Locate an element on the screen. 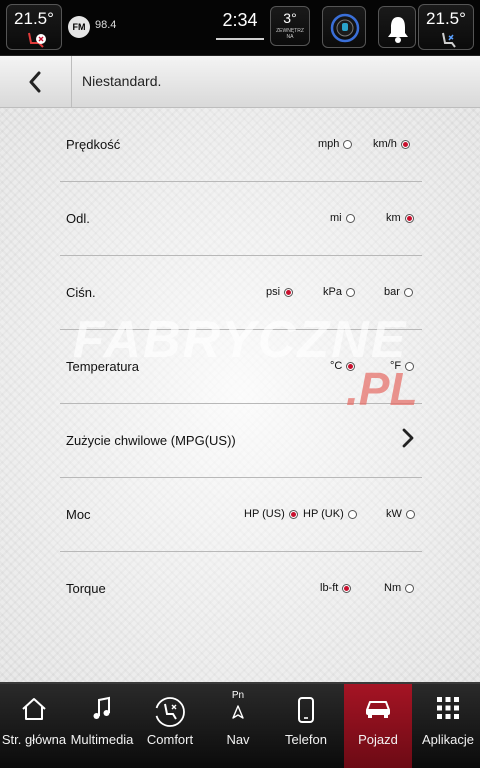 The height and width of the screenshot is (768, 480). chevron-left-icon is located at coordinates (35, 82).